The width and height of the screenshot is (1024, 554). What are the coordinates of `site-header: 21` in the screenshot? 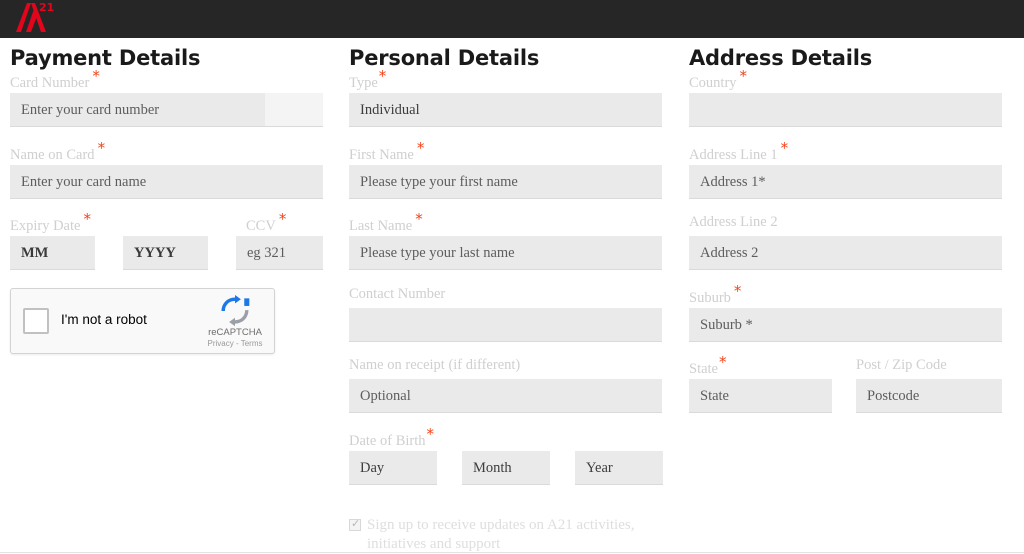 It's located at (512, 19).